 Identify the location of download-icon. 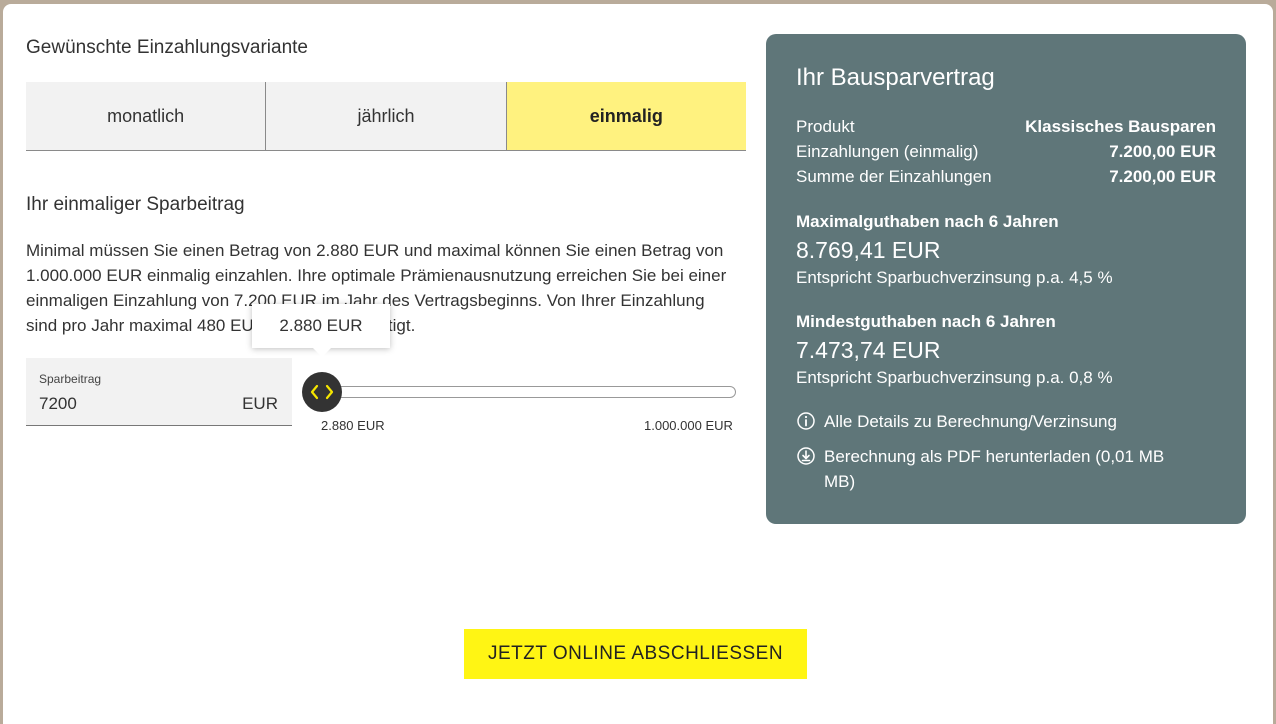
(806, 456).